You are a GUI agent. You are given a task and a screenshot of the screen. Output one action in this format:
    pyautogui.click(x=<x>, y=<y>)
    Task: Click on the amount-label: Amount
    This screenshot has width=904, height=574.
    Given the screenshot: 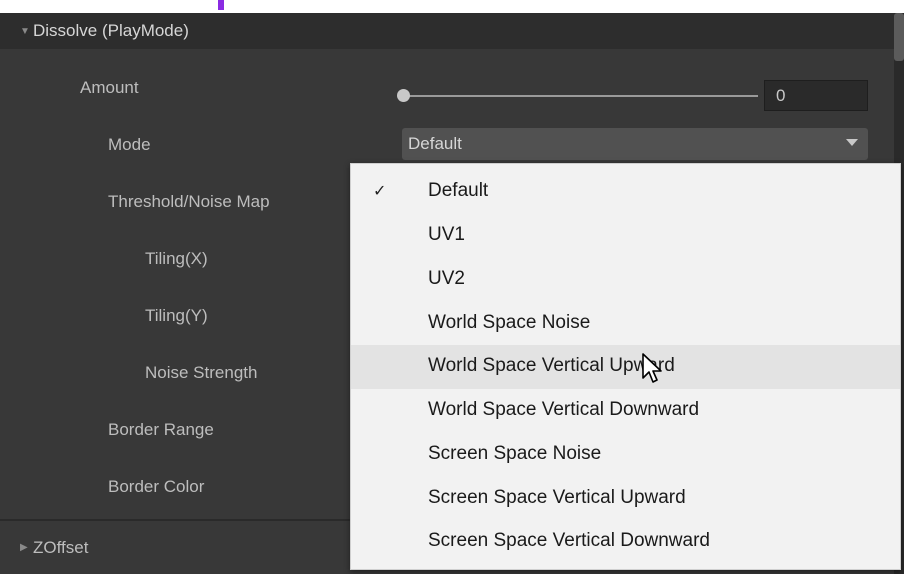 What is the action you would take?
    pyautogui.click(x=109, y=87)
    